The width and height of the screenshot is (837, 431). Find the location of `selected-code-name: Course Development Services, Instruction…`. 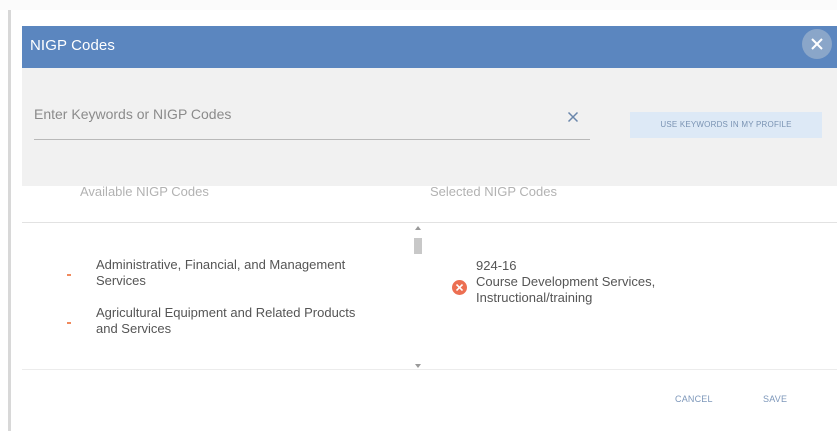

selected-code-name: Course Development Services, Instruction… is located at coordinates (566, 289).